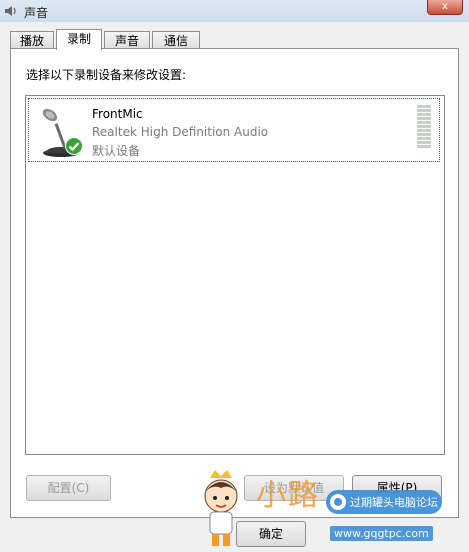  I want to click on cartoon-mascot-icon, so click(221, 508).